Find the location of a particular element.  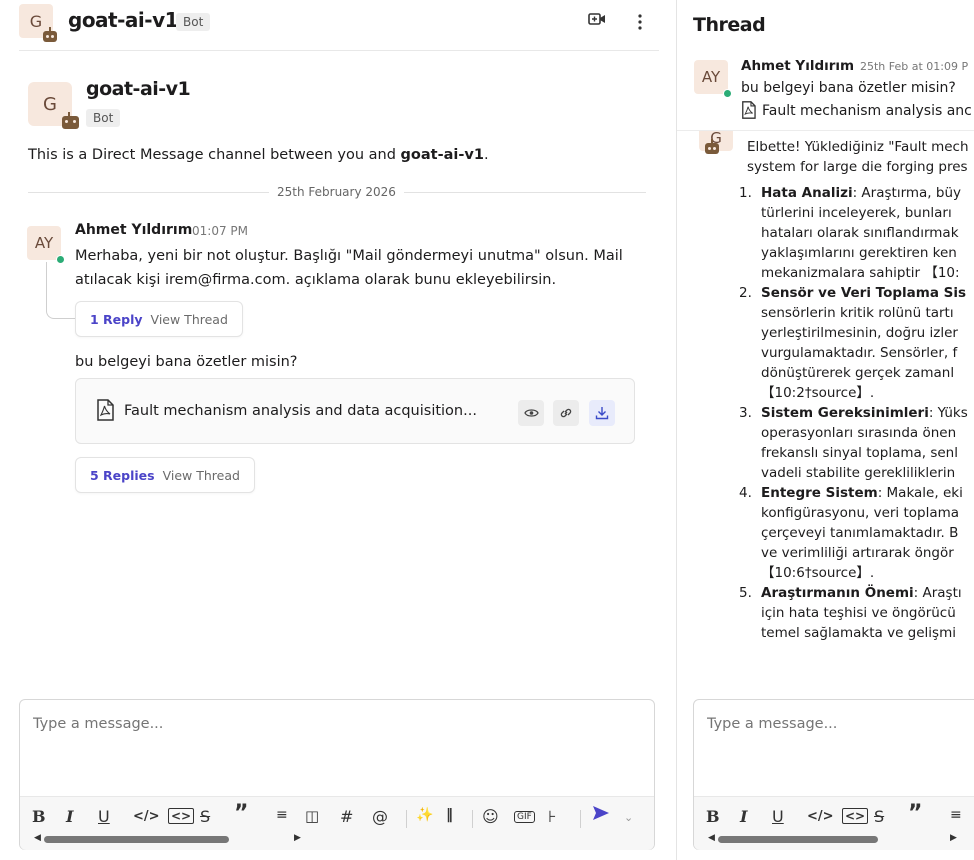

download-icon is located at coordinates (602, 413).